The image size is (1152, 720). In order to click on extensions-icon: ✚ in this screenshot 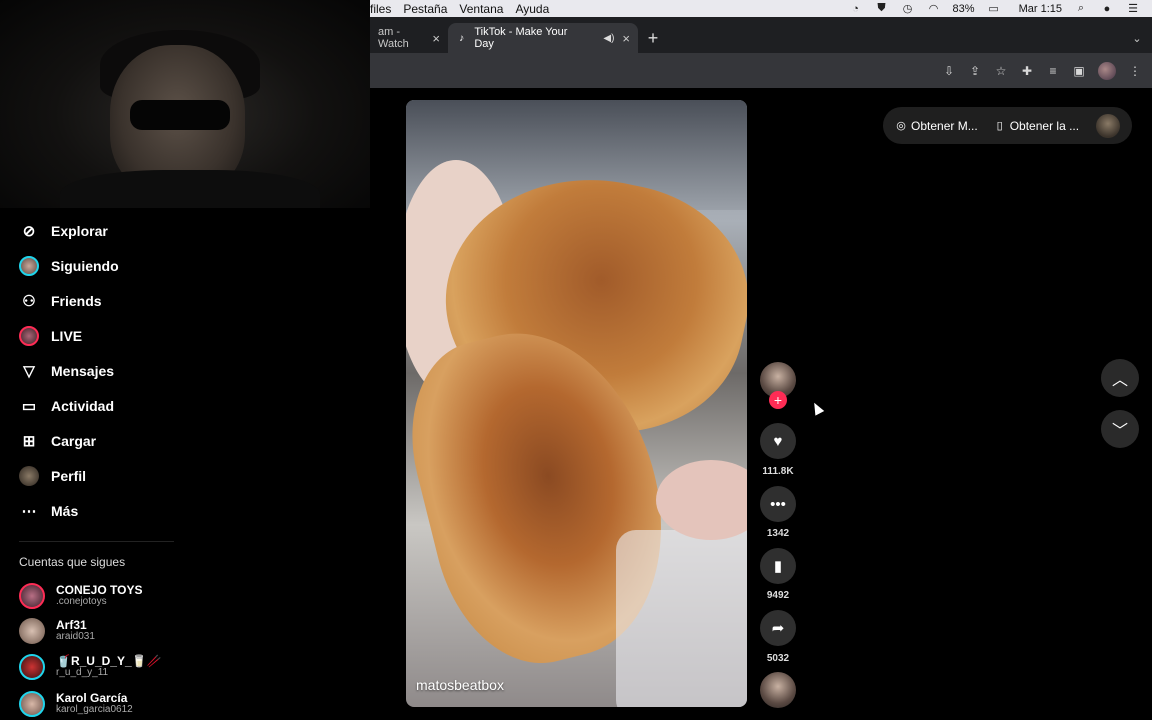, I will do `click(1027, 71)`.